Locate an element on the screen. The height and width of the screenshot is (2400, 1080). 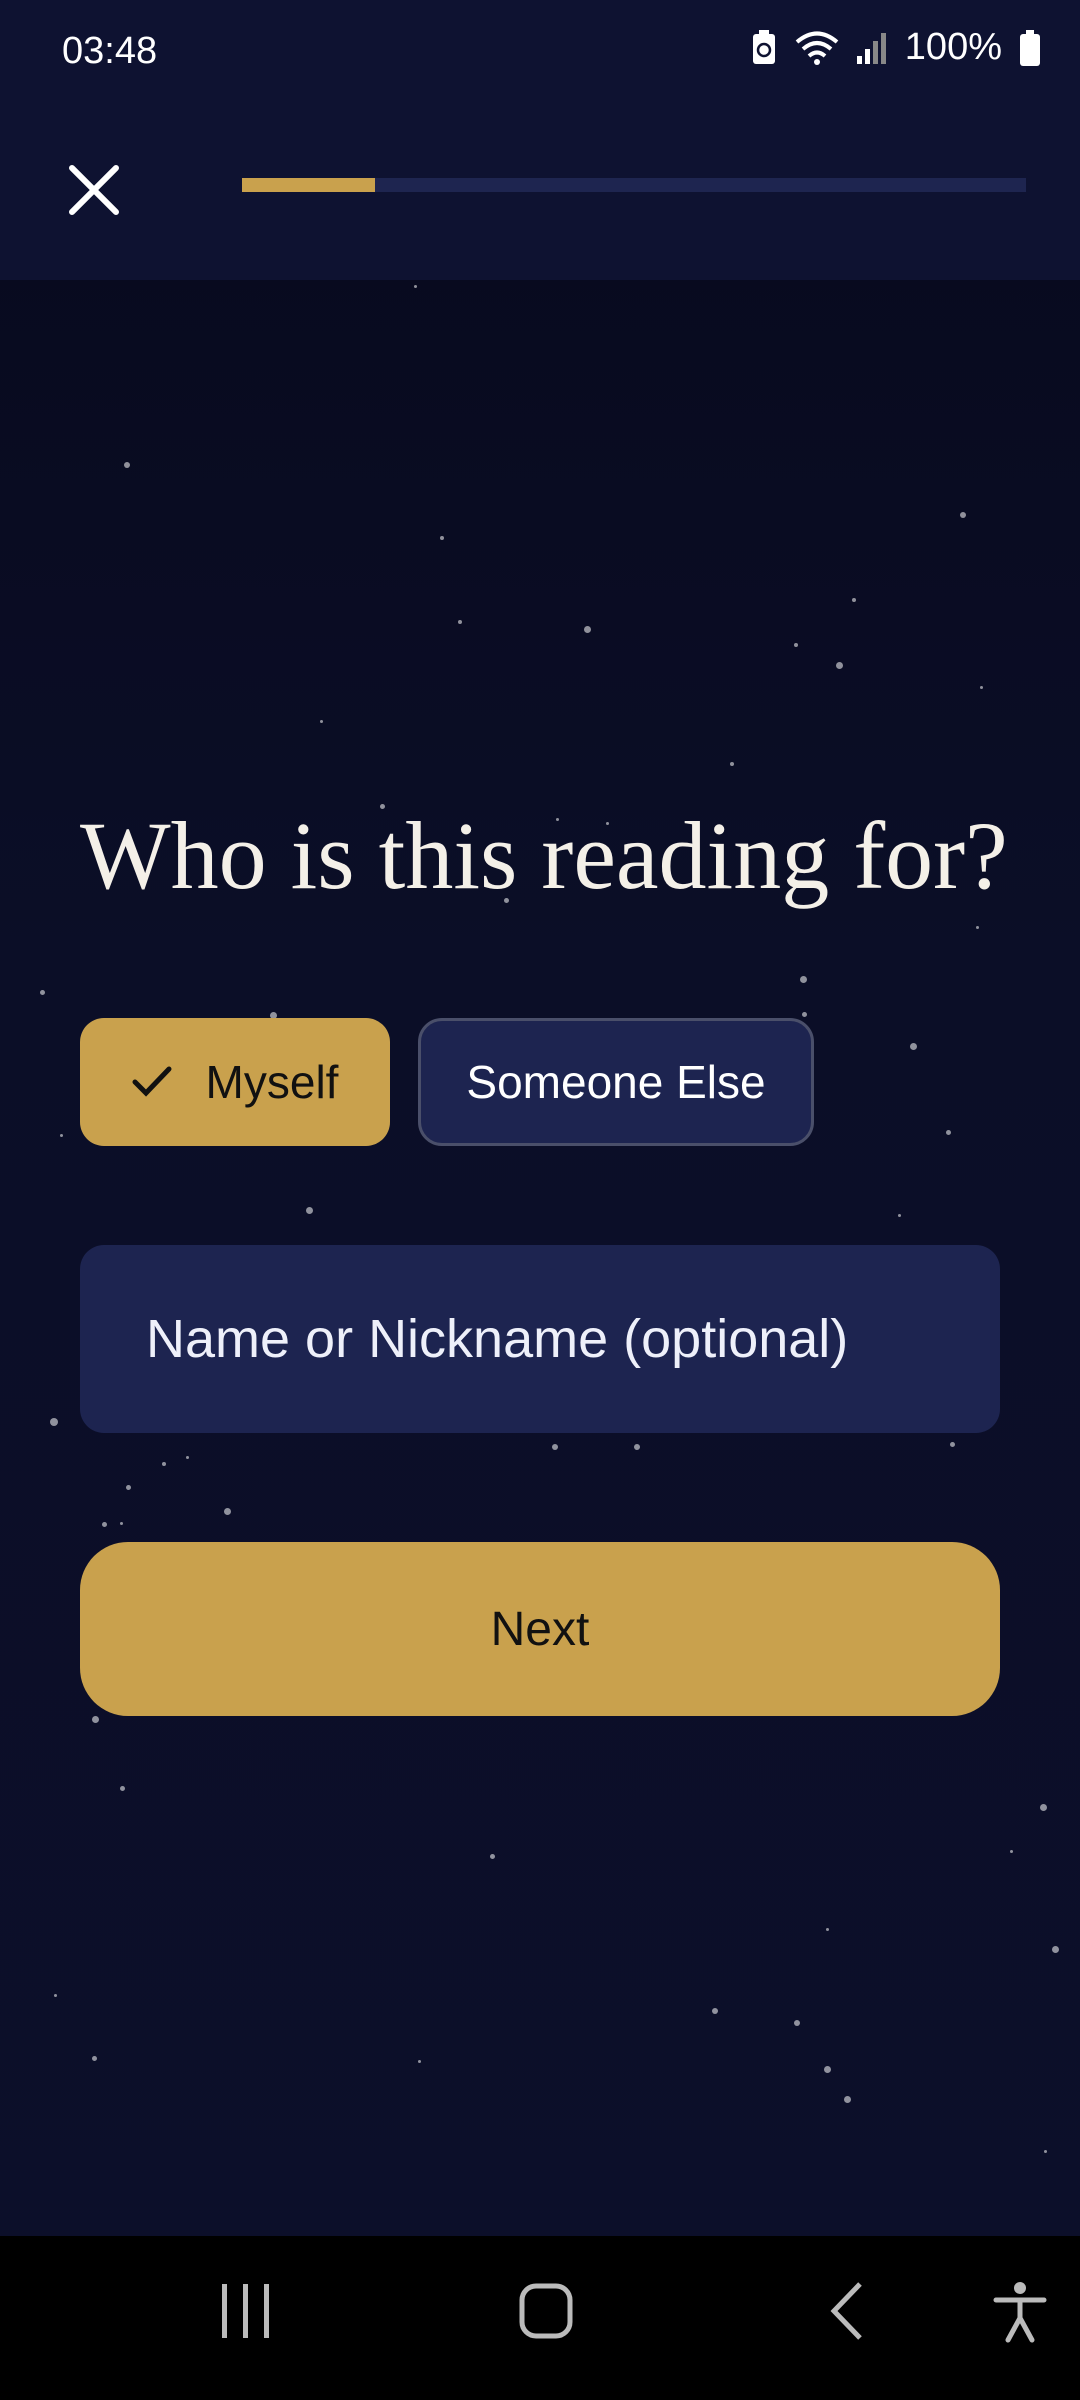
option-someone-else-label: Someone Else is located at coordinates (616, 1082).